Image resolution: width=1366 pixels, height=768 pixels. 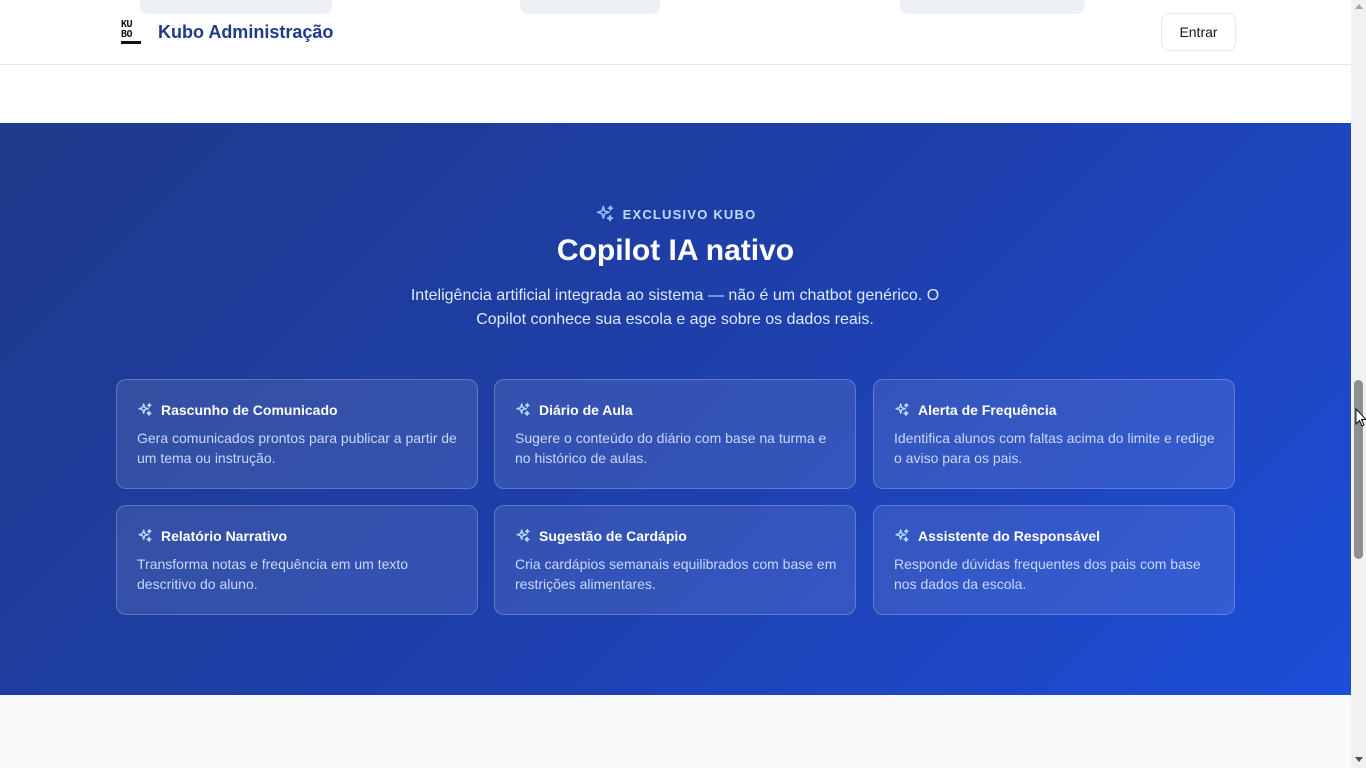 I want to click on eyebrow: EXCLUSIVO KUBO, so click(x=675, y=214).